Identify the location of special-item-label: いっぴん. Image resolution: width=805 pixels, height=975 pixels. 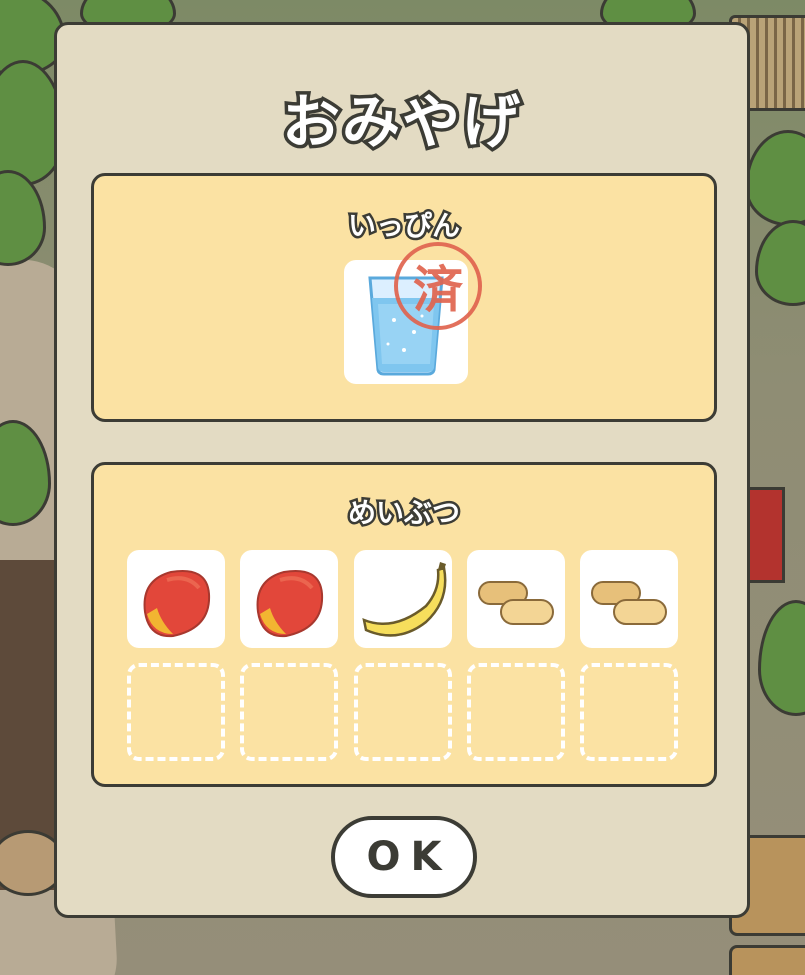
(403, 226).